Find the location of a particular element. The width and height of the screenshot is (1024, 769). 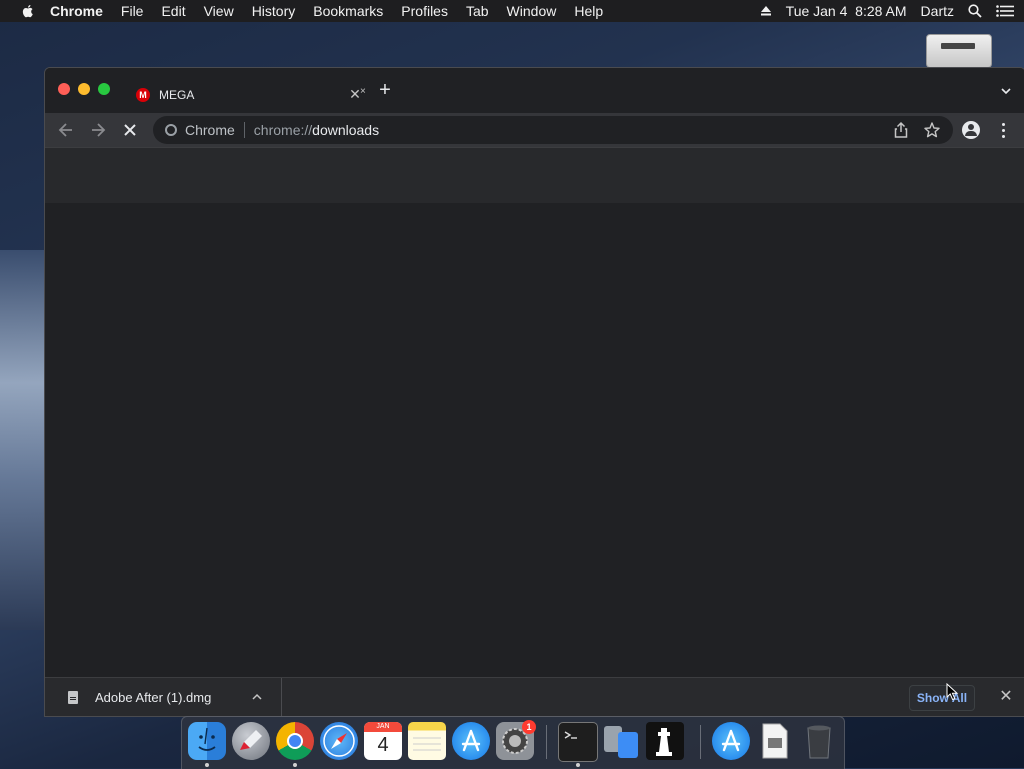

migration-assistant-icon is located at coordinates (621, 741).